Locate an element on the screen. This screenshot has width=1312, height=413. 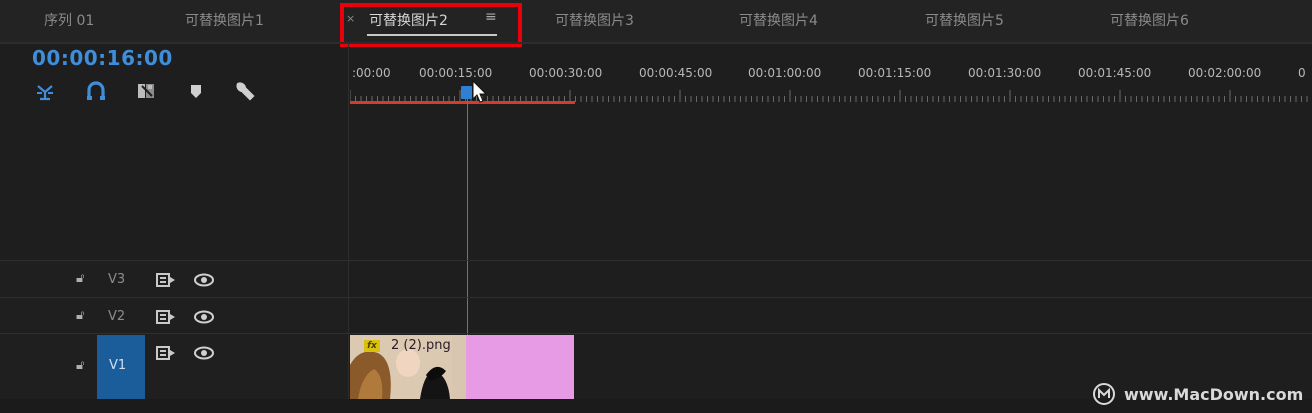
ruler-label: 00:00:15:00 is located at coordinates (456, 73).